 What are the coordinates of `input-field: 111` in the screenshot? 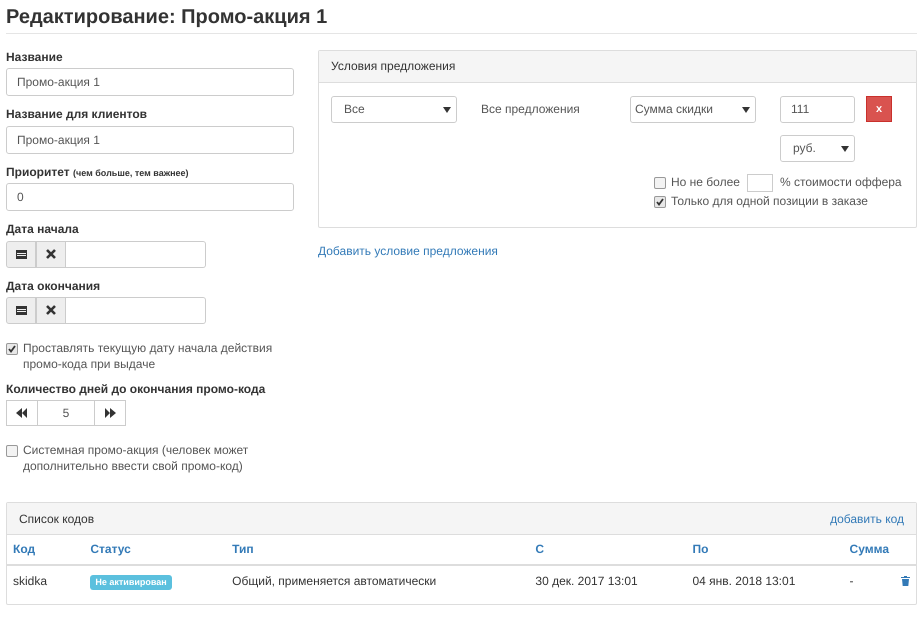 It's located at (817, 109).